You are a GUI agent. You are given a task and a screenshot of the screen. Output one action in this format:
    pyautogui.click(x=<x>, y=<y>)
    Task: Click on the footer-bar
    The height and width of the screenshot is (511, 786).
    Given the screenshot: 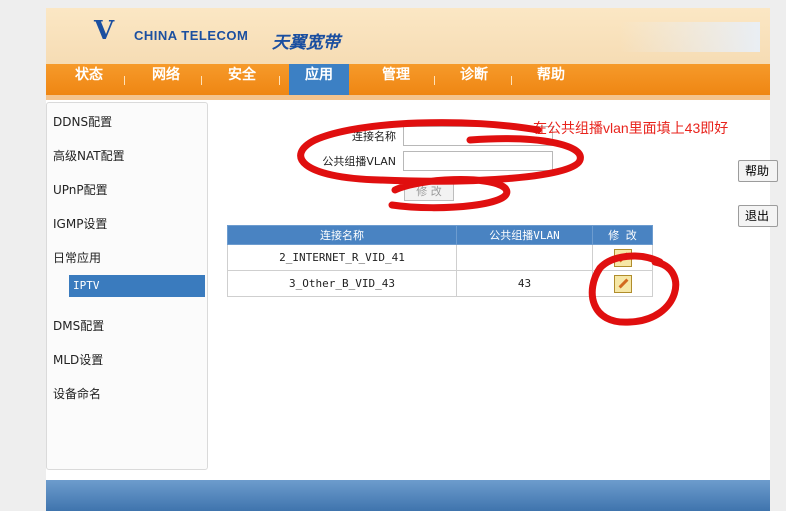 What is the action you would take?
    pyautogui.click(x=408, y=495)
    